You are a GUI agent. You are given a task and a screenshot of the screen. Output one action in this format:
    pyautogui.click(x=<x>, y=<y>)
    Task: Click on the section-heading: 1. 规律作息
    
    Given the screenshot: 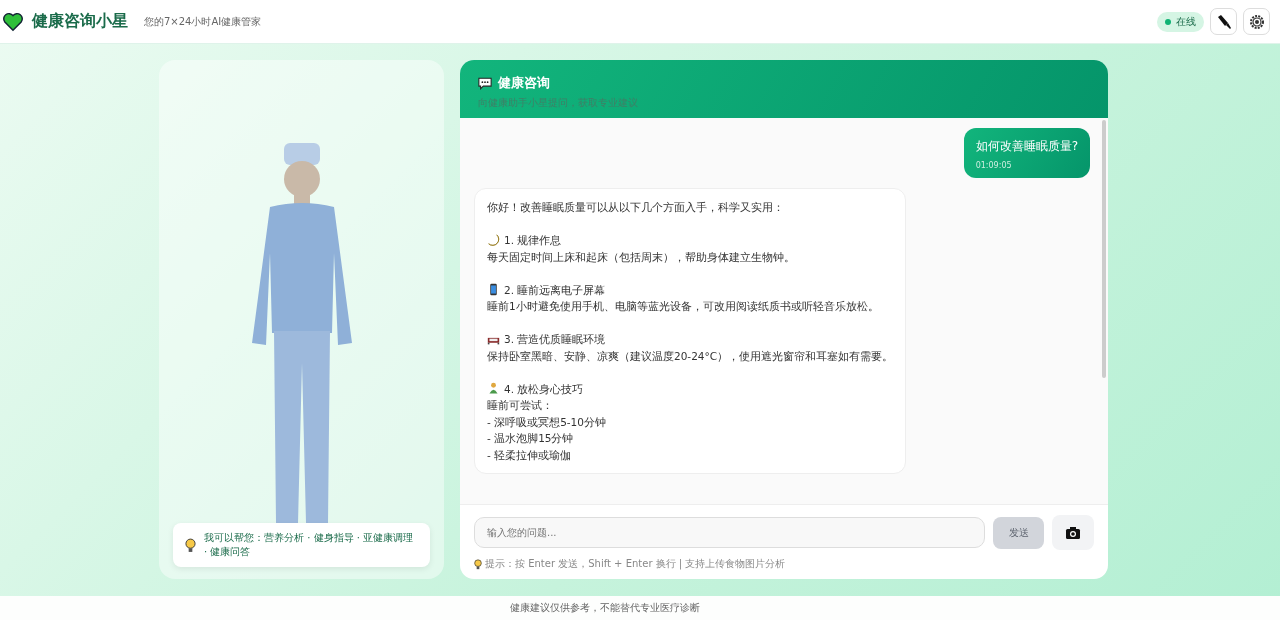 What is the action you would take?
    pyautogui.click(x=533, y=240)
    